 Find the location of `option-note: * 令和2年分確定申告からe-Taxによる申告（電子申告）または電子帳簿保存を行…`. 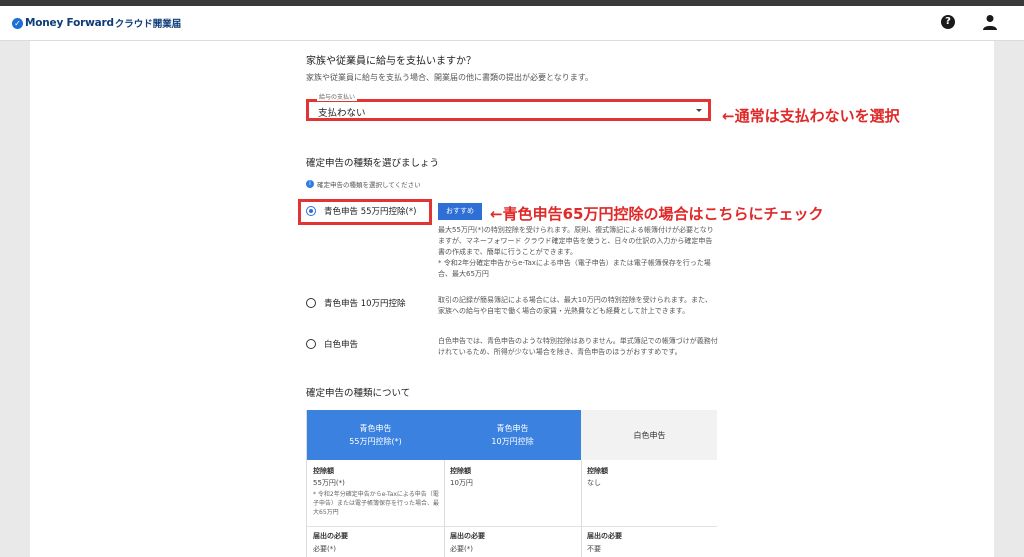

option-note: * 令和2年分確定申告からe-Taxによる申告（電子申告）または電子帳簿保存を行… is located at coordinates (574, 268).